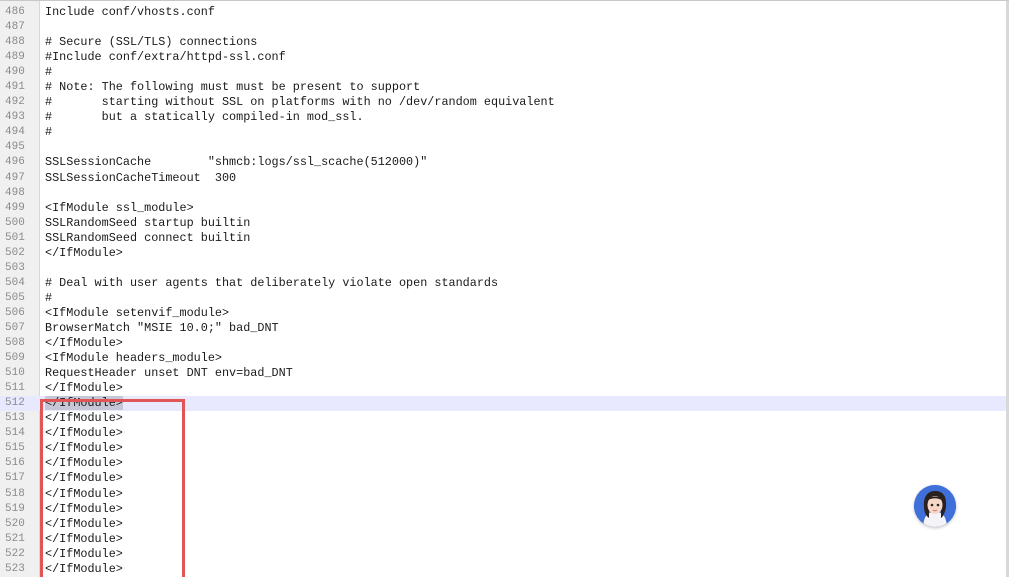 This screenshot has width=1009, height=577. Describe the element at coordinates (15, 222) in the screenshot. I see `line-number: 500` at that location.